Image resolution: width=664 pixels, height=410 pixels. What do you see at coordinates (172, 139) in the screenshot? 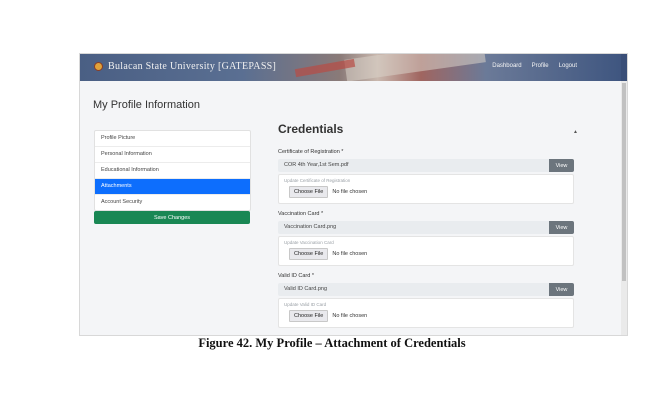
I see `sidebar-item-profile-picture: Profile Picture` at bounding box center [172, 139].